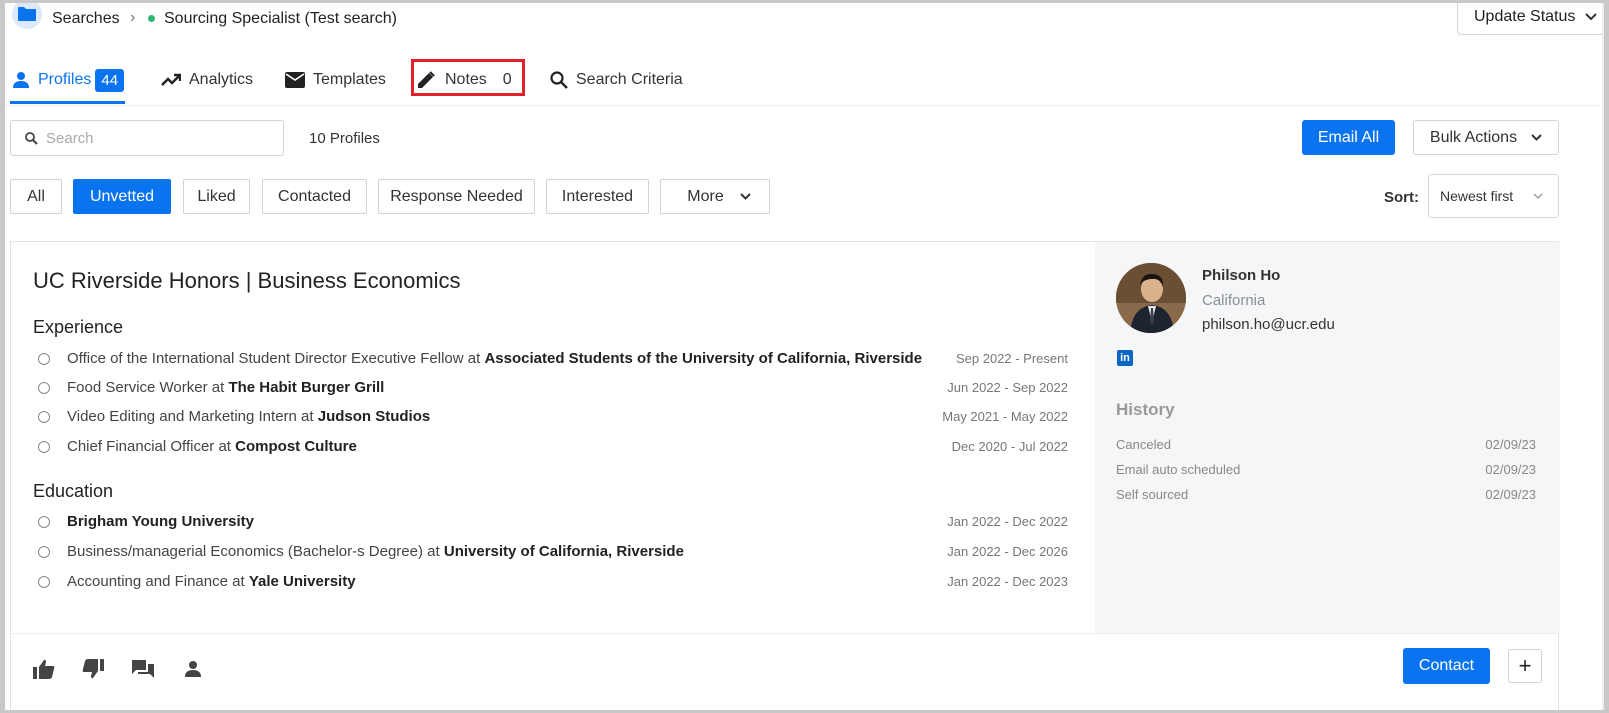  What do you see at coordinates (36, 196) in the screenshot?
I see `filter-all: All` at bounding box center [36, 196].